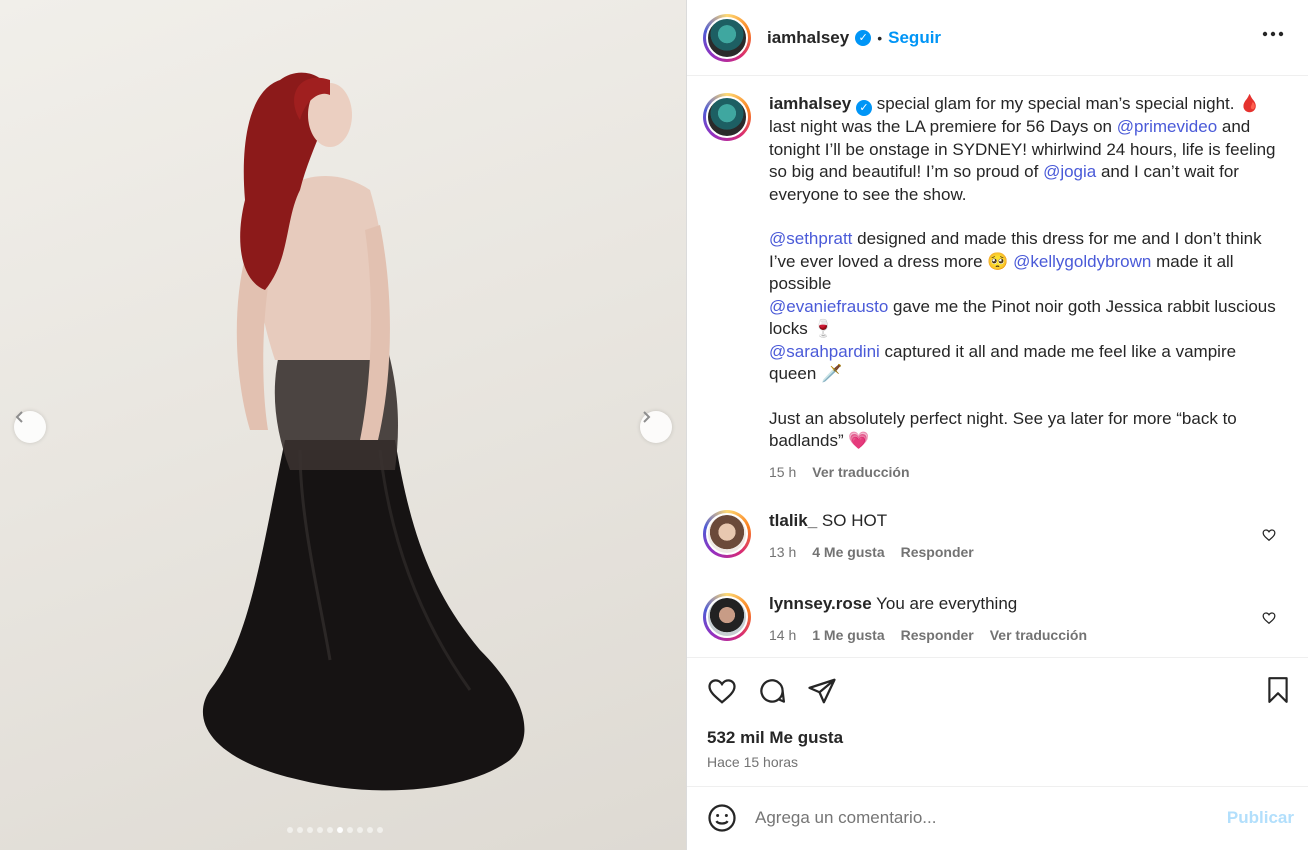 The height and width of the screenshot is (850, 1308). Describe the element at coordinates (997, 38) in the screenshot. I see `post-header: iamhalsey ✓ • Seguir` at that location.